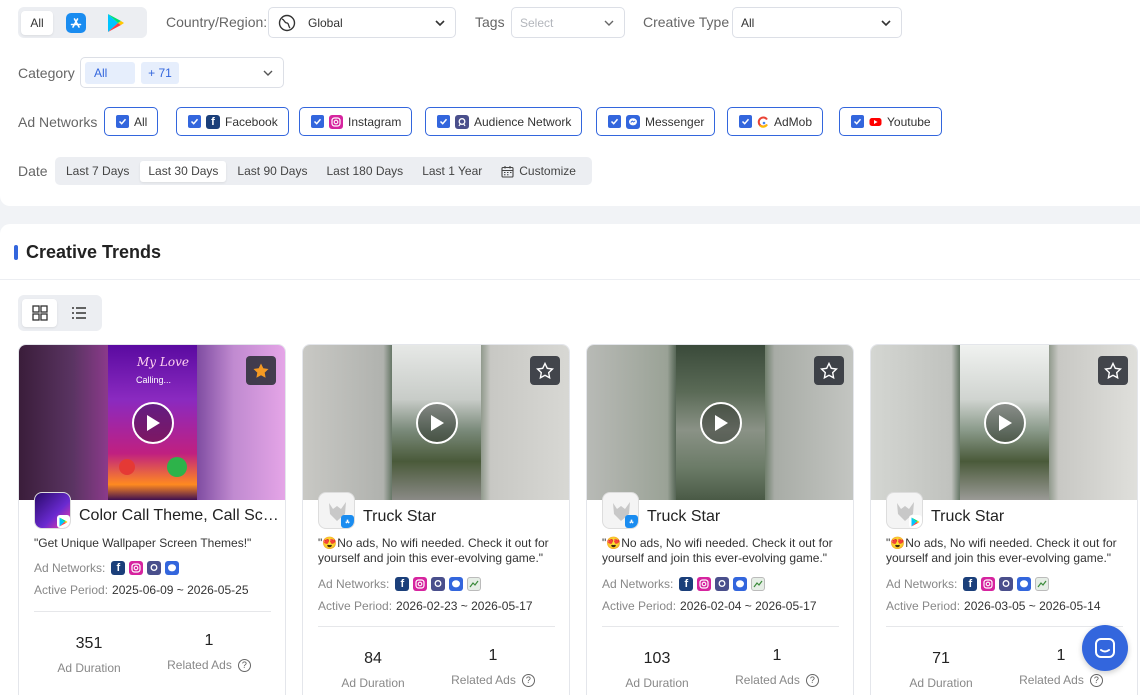 This screenshot has width=1140, height=695. I want to click on ad-description: "Get Unique Wallpaper Screen Themes!", so click(143, 543).